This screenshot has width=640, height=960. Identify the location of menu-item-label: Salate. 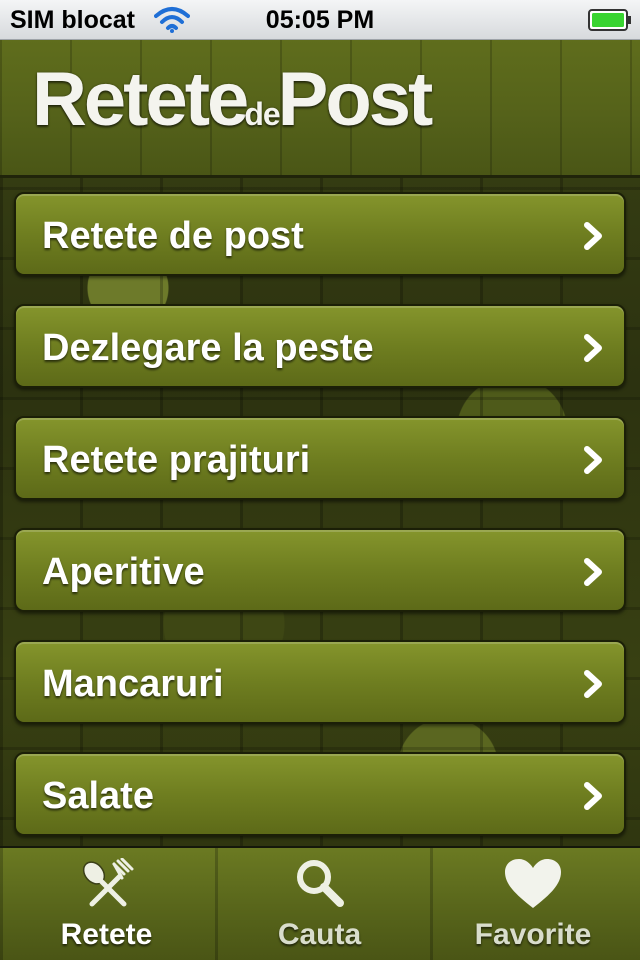
(98, 796).